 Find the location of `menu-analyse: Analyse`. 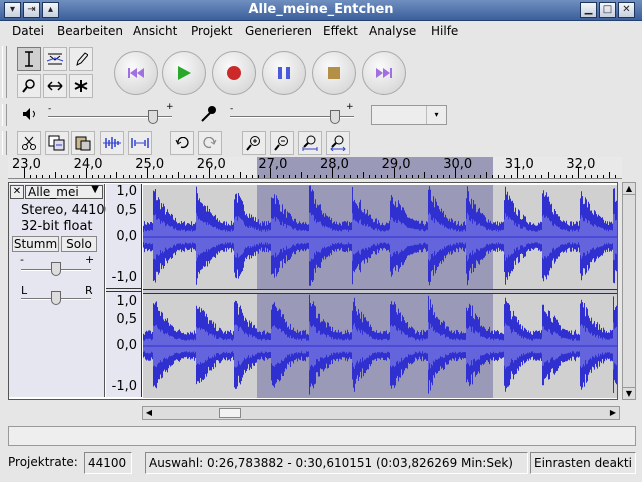

menu-analyse: Analyse is located at coordinates (392, 31).